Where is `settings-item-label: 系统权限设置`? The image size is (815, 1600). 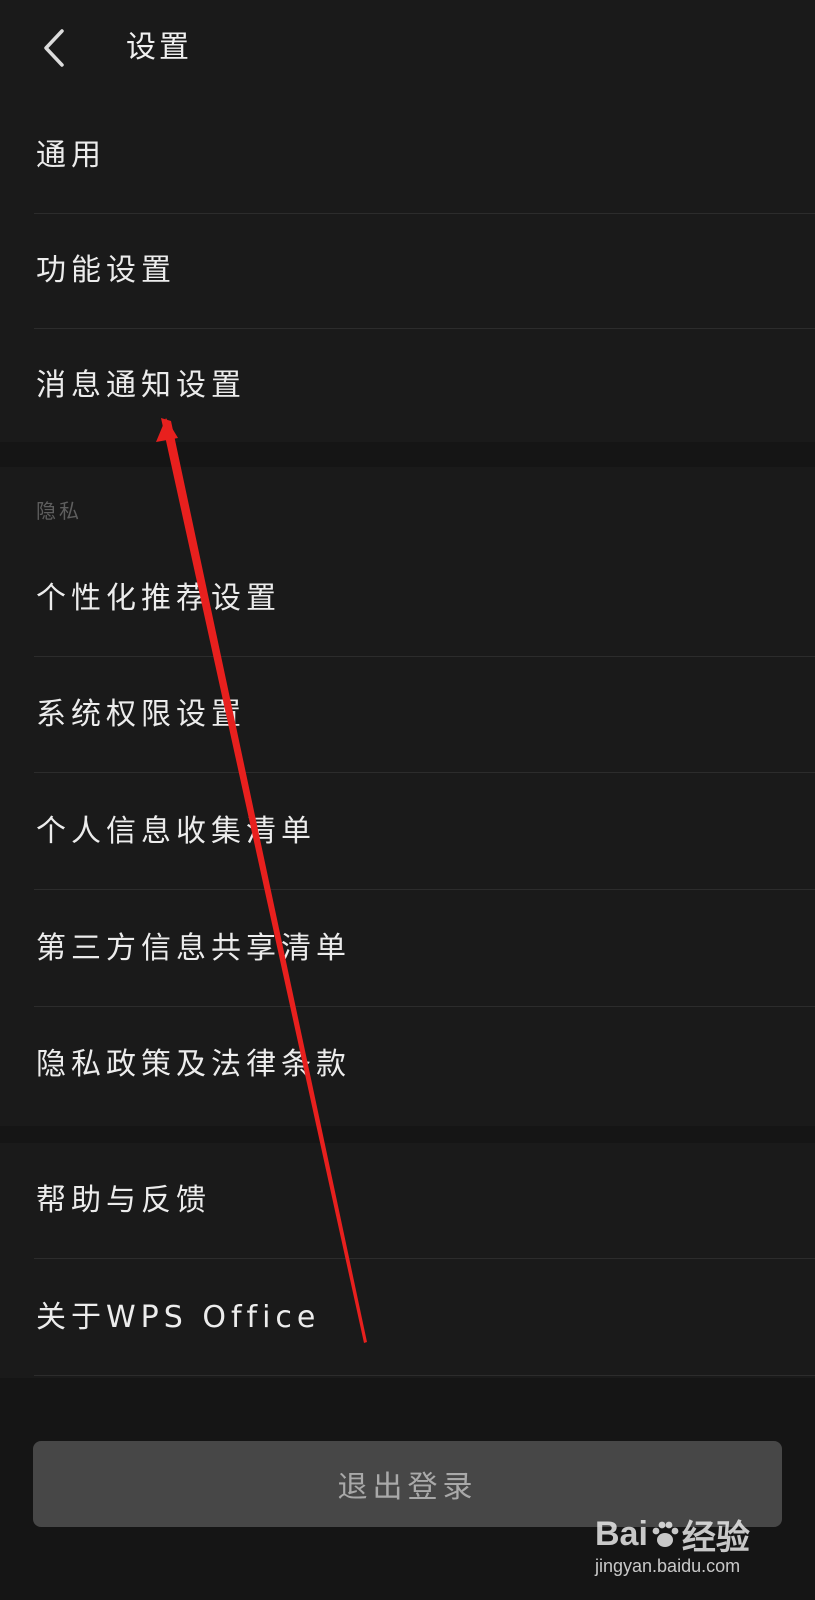
settings-item-label: 系统权限设置 is located at coordinates (141, 714).